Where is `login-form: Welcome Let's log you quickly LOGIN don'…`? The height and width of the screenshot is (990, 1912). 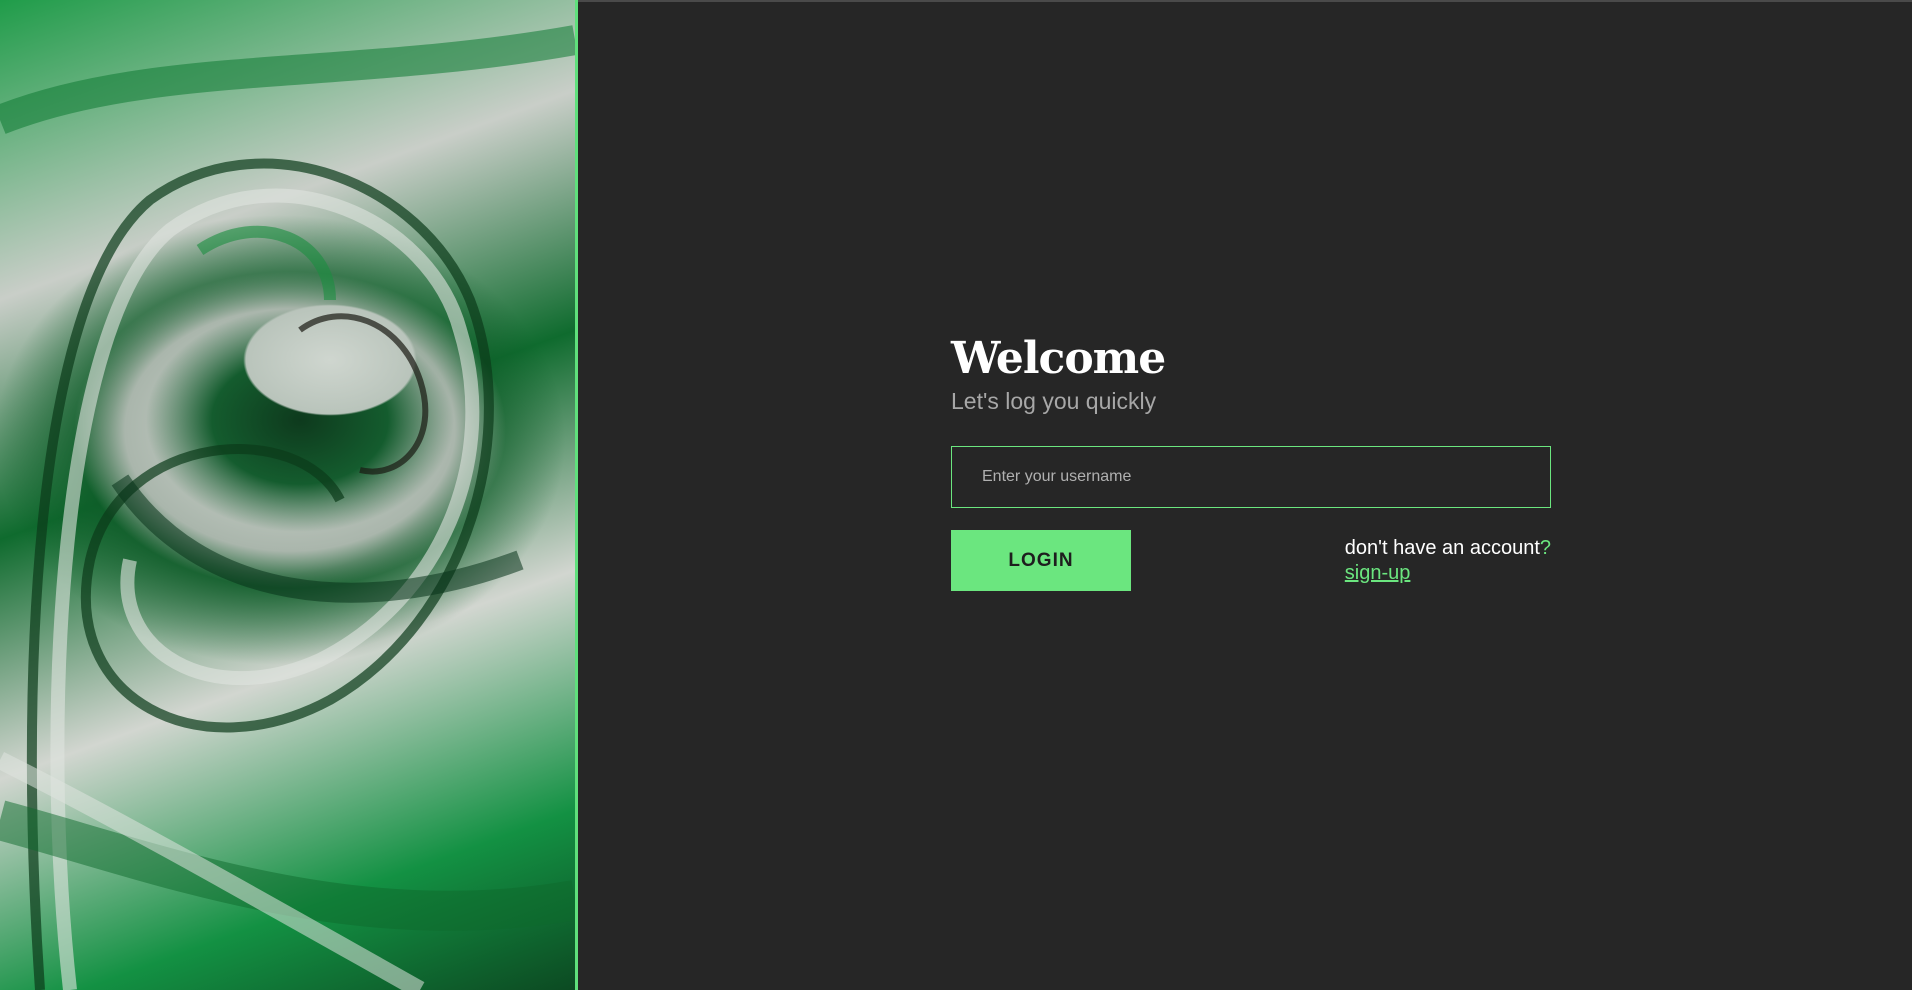 login-form: Welcome Let's log you quickly LOGIN don'… is located at coordinates (1251, 461).